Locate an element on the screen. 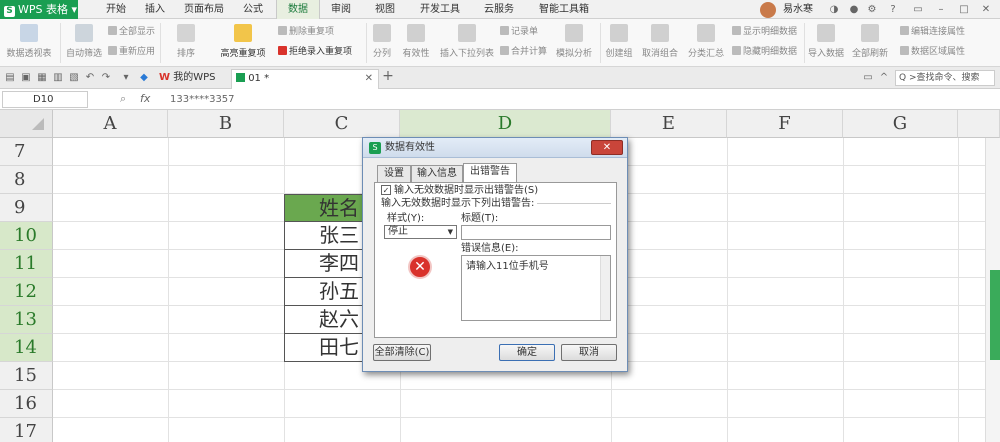 The image size is (1000, 442). remove-duplicates-button: 删除重复项 is located at coordinates (306, 32).